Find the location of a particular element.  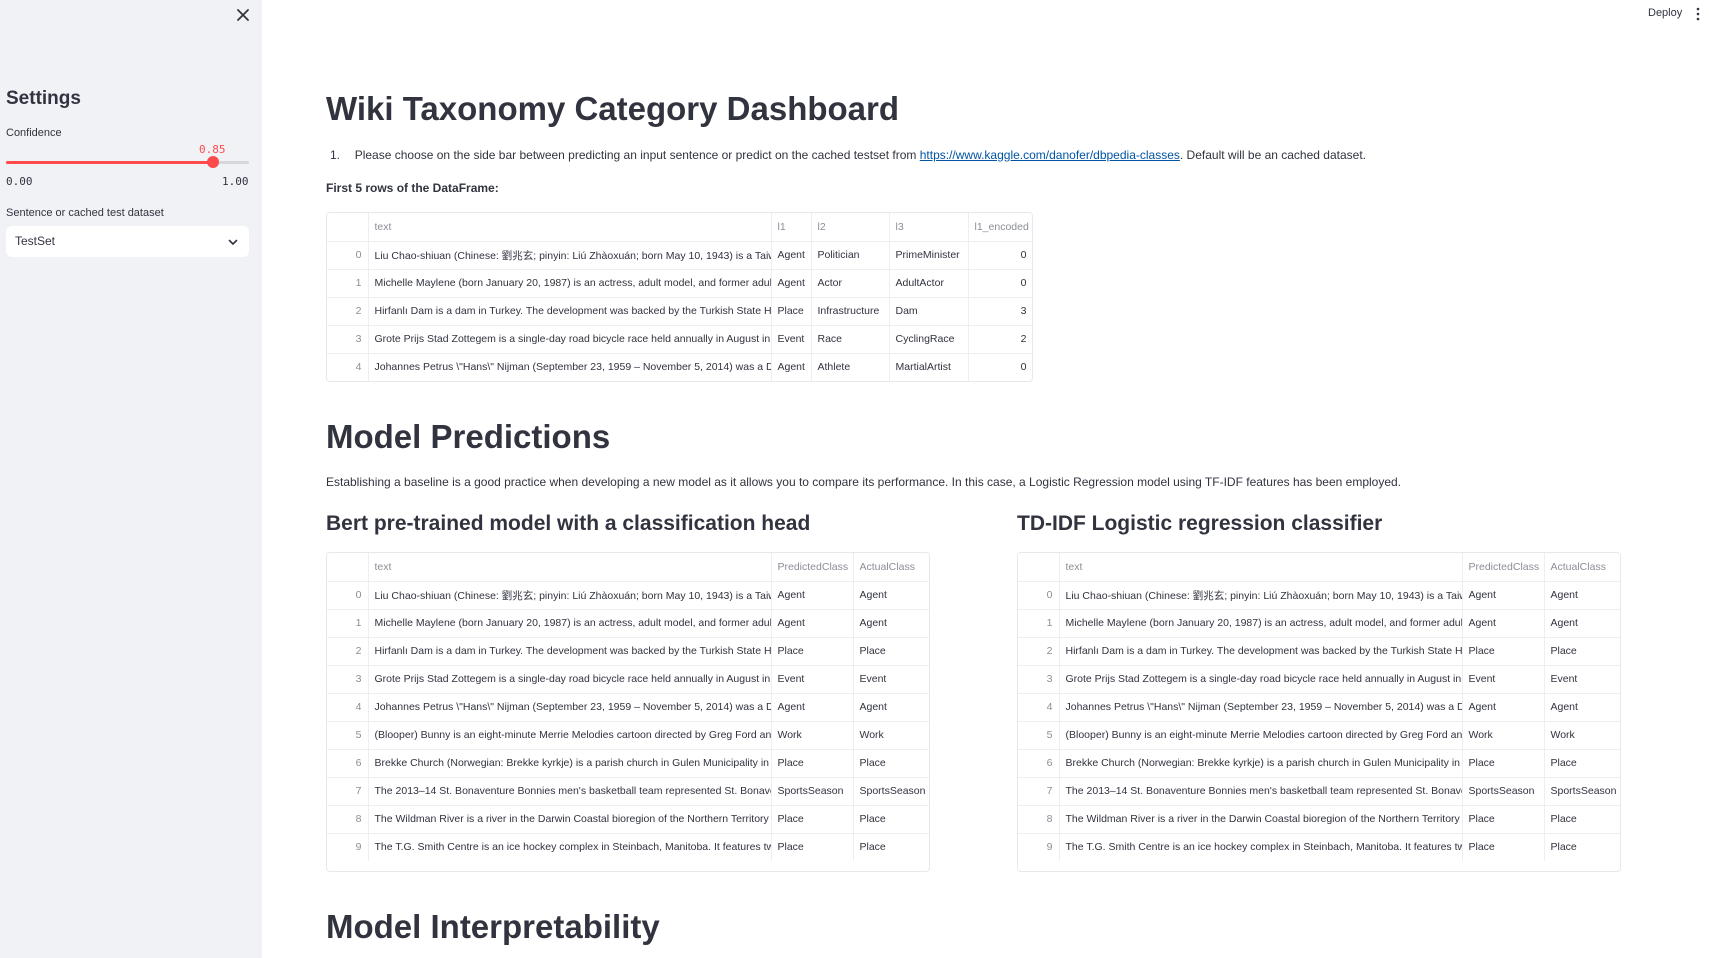

table-cell: AdultActor is located at coordinates (929, 283).